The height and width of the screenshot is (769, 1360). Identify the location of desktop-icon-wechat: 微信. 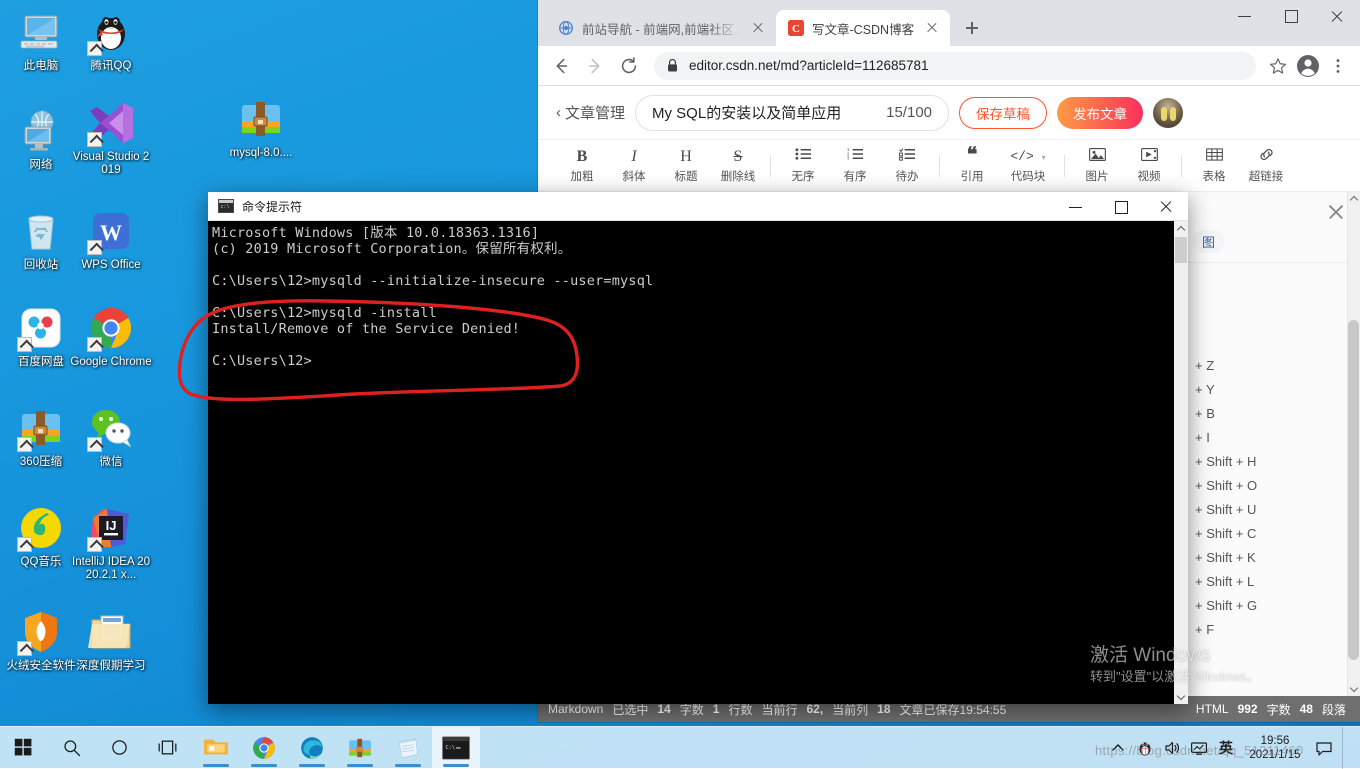
(111, 436).